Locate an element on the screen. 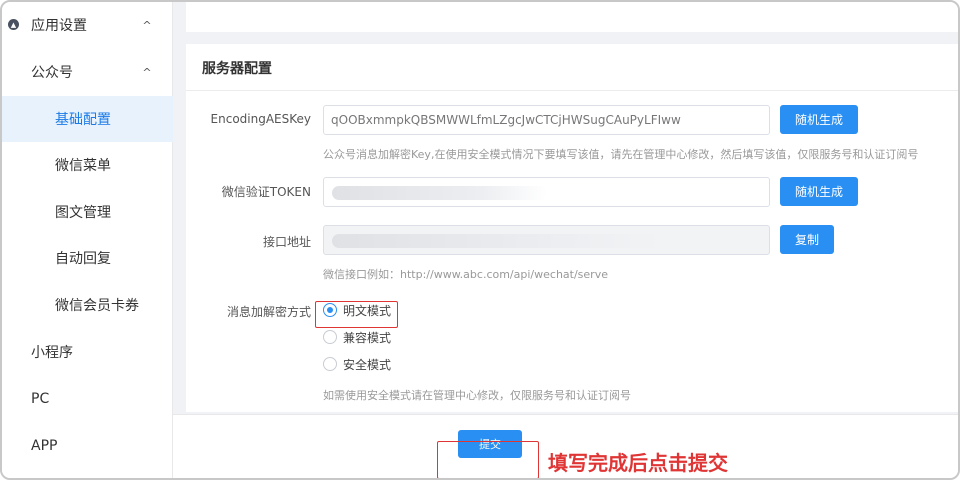 The width and height of the screenshot is (960, 480). aes-key-generate-button: 随机生成 is located at coordinates (819, 119).